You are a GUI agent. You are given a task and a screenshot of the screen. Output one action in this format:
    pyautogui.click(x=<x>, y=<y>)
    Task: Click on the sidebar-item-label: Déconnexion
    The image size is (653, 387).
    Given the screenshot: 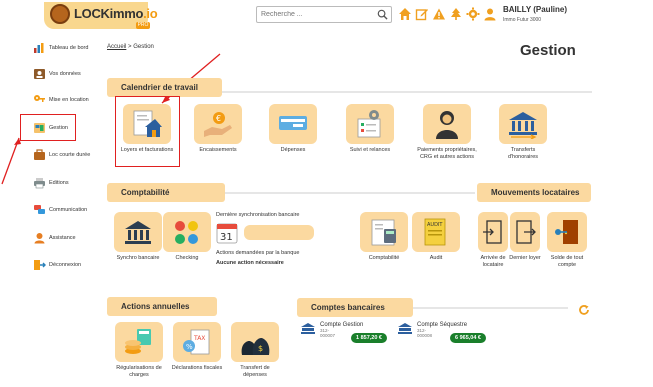 What is the action you would take?
    pyautogui.click(x=65, y=265)
    